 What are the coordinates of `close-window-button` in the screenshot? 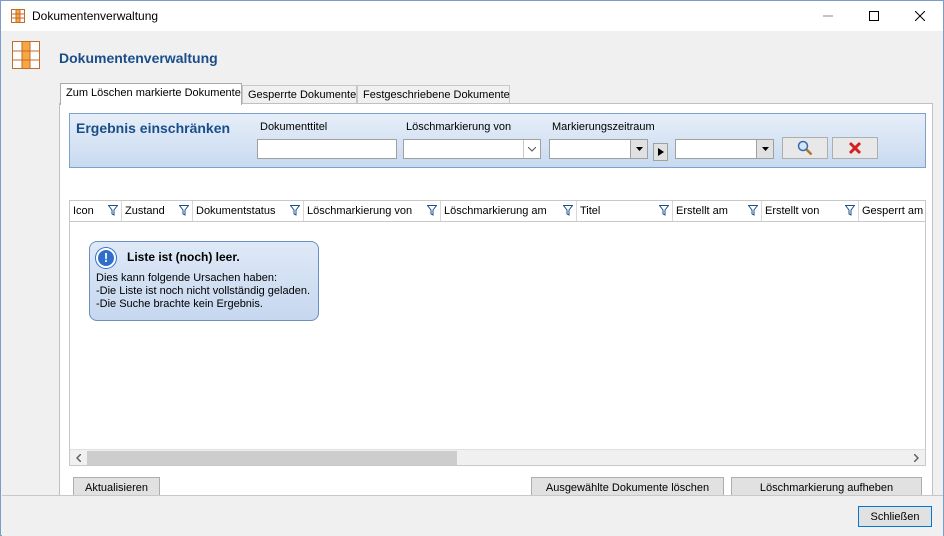 It's located at (920, 16).